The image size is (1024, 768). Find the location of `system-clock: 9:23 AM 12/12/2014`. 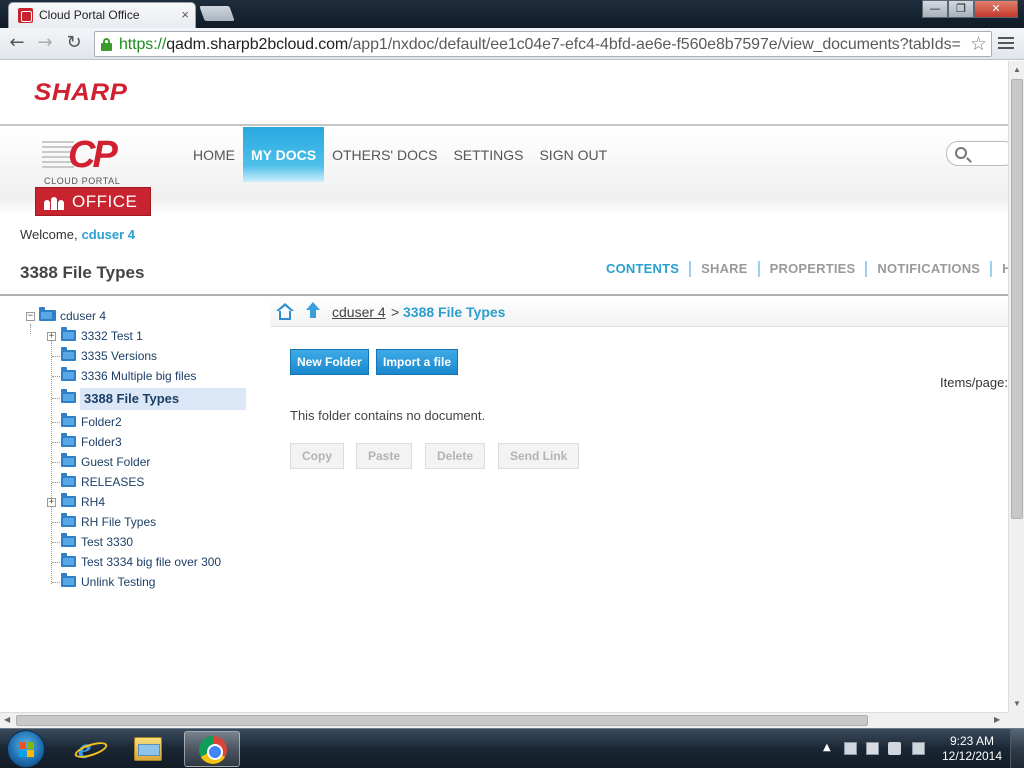

system-clock: 9:23 AM 12/12/2014 is located at coordinates (972, 749).